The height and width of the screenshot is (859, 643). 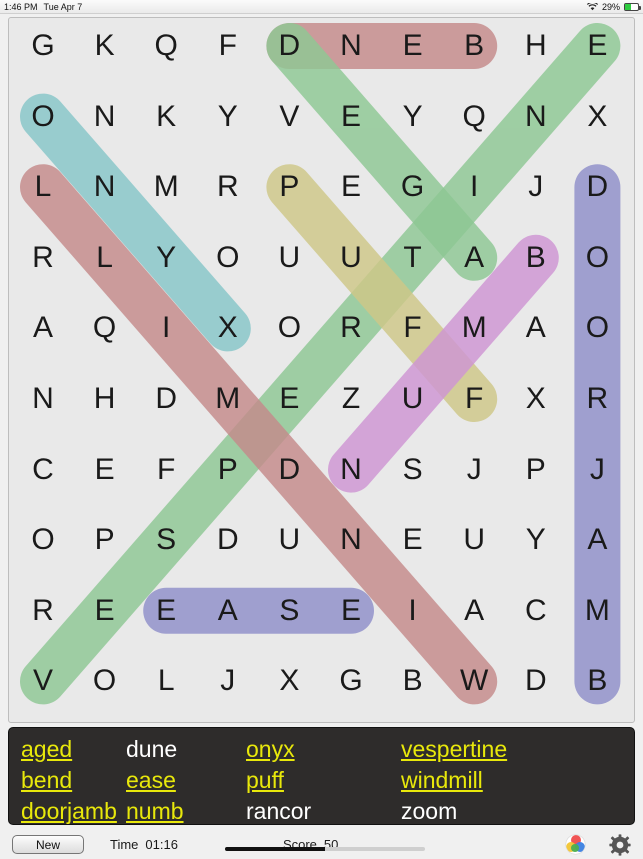 What do you see at coordinates (413, 258) in the screenshot?
I see `grid-cell: T` at bounding box center [413, 258].